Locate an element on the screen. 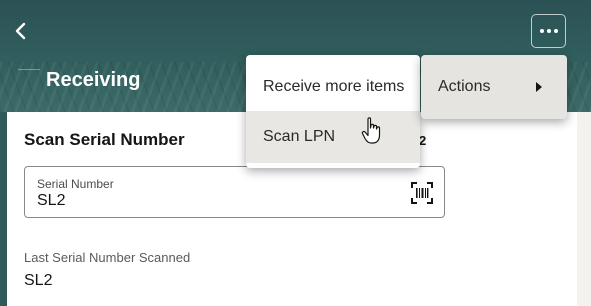 This screenshot has height=306, width=591. chevron-left-icon is located at coordinates (20, 31).